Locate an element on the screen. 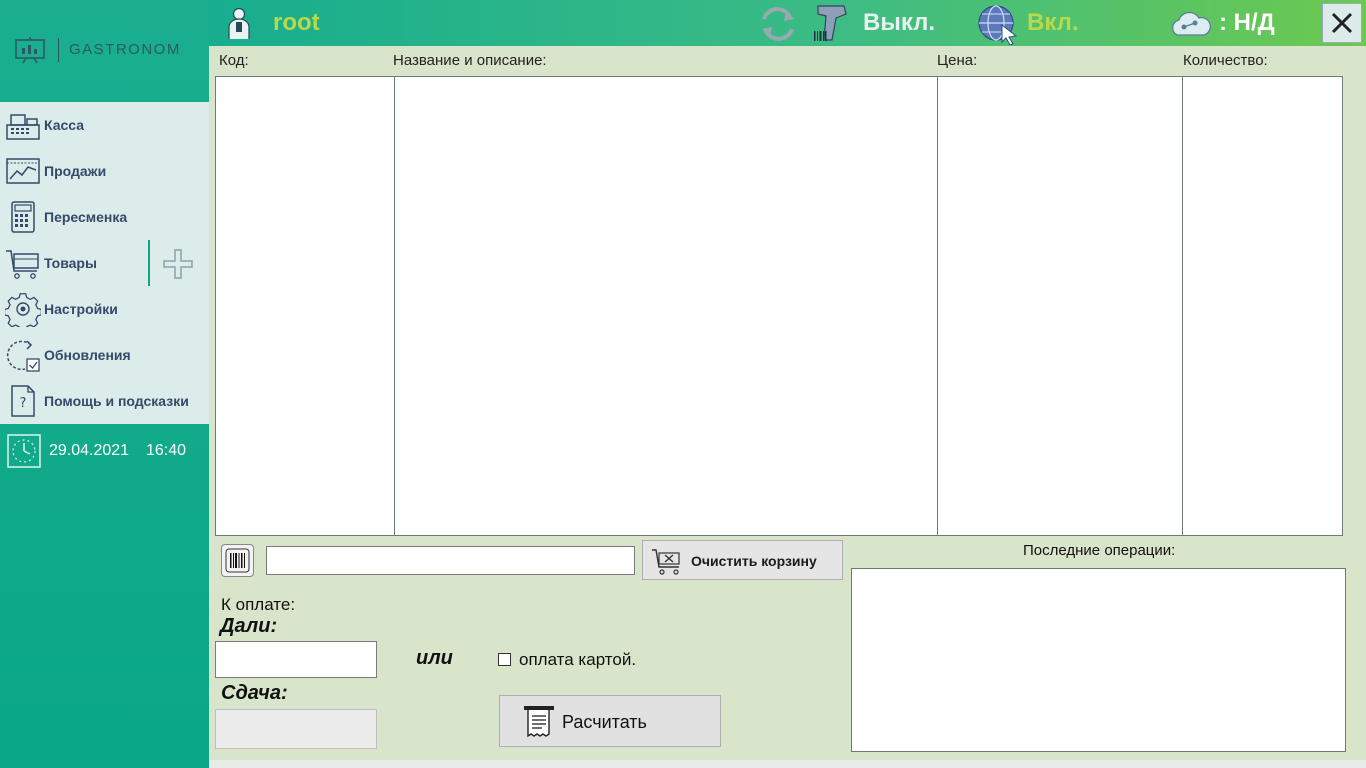 The width and height of the screenshot is (1366, 768). close-button is located at coordinates (1342, 23).